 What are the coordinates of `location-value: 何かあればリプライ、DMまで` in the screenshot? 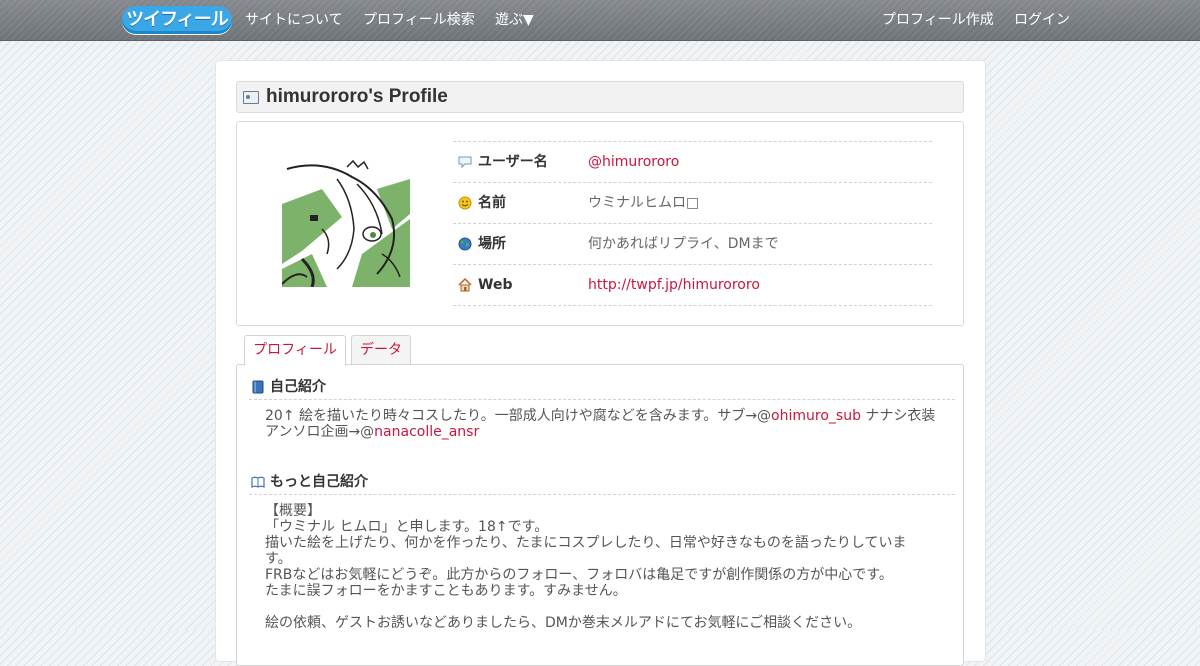 It's located at (683, 244).